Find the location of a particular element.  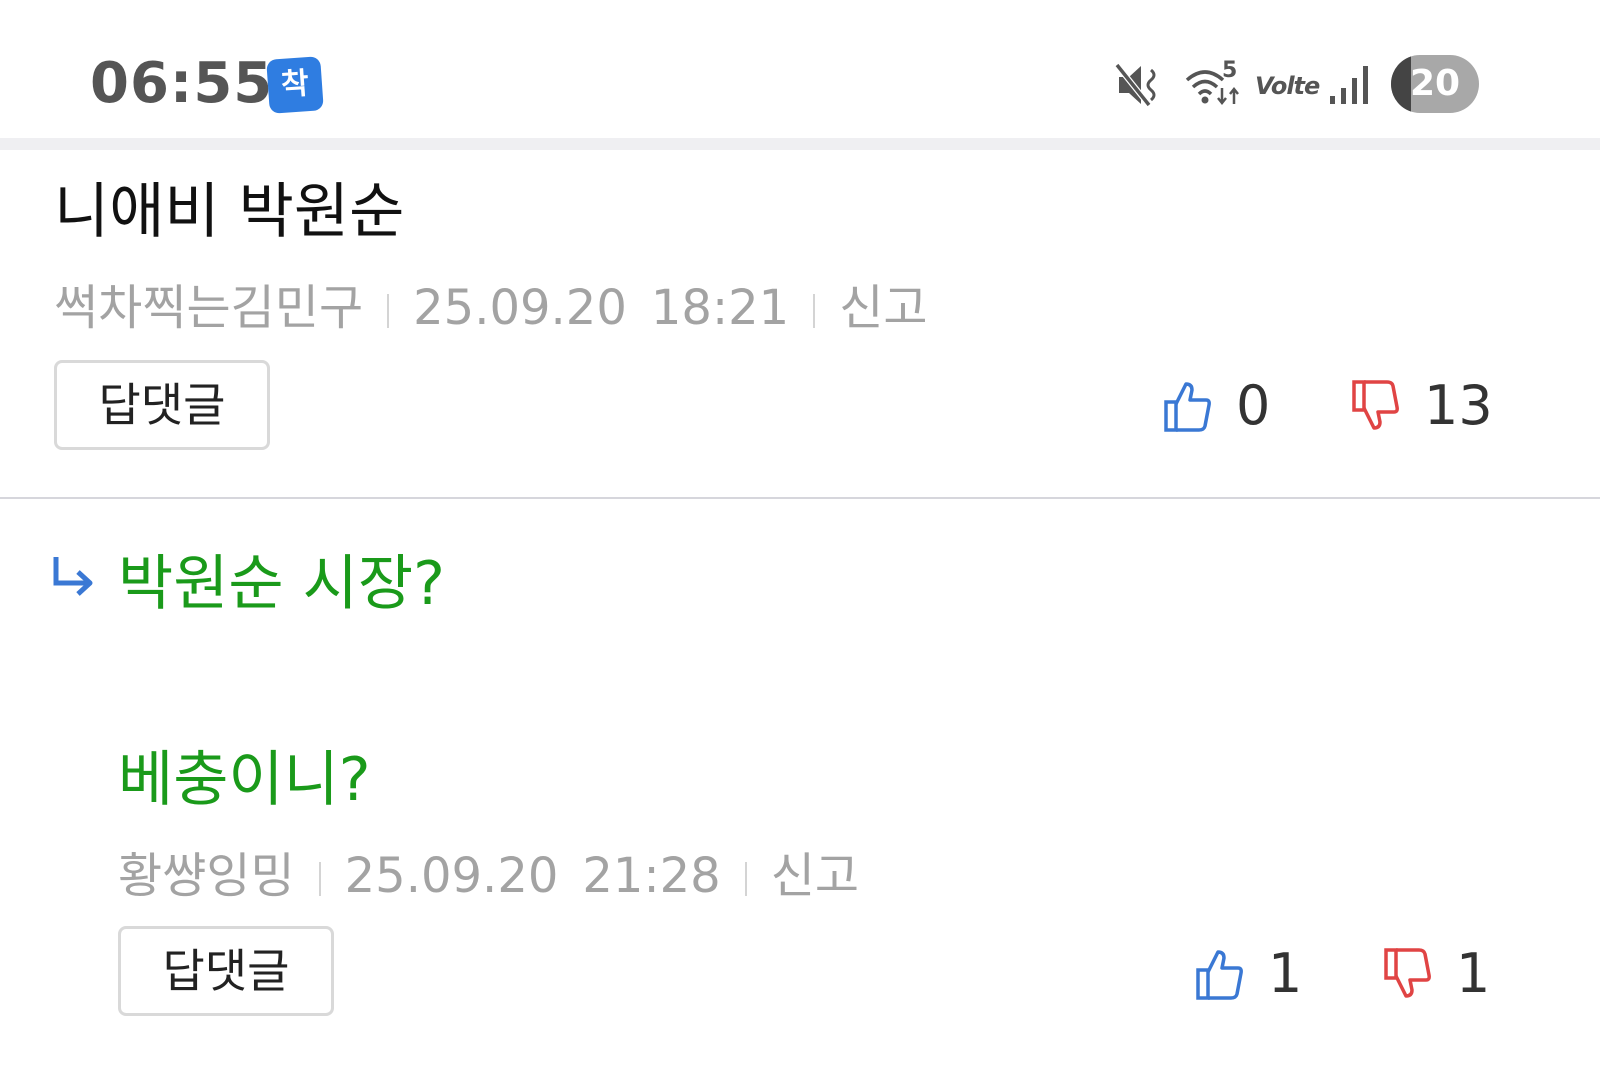

like-count: 0 is located at coordinates (1253, 405).